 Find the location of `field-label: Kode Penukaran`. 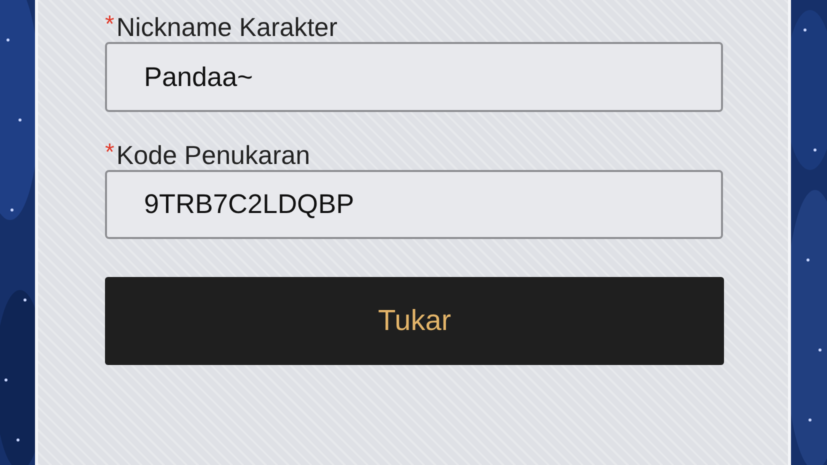

field-label: Kode Penukaran is located at coordinates (213, 155).